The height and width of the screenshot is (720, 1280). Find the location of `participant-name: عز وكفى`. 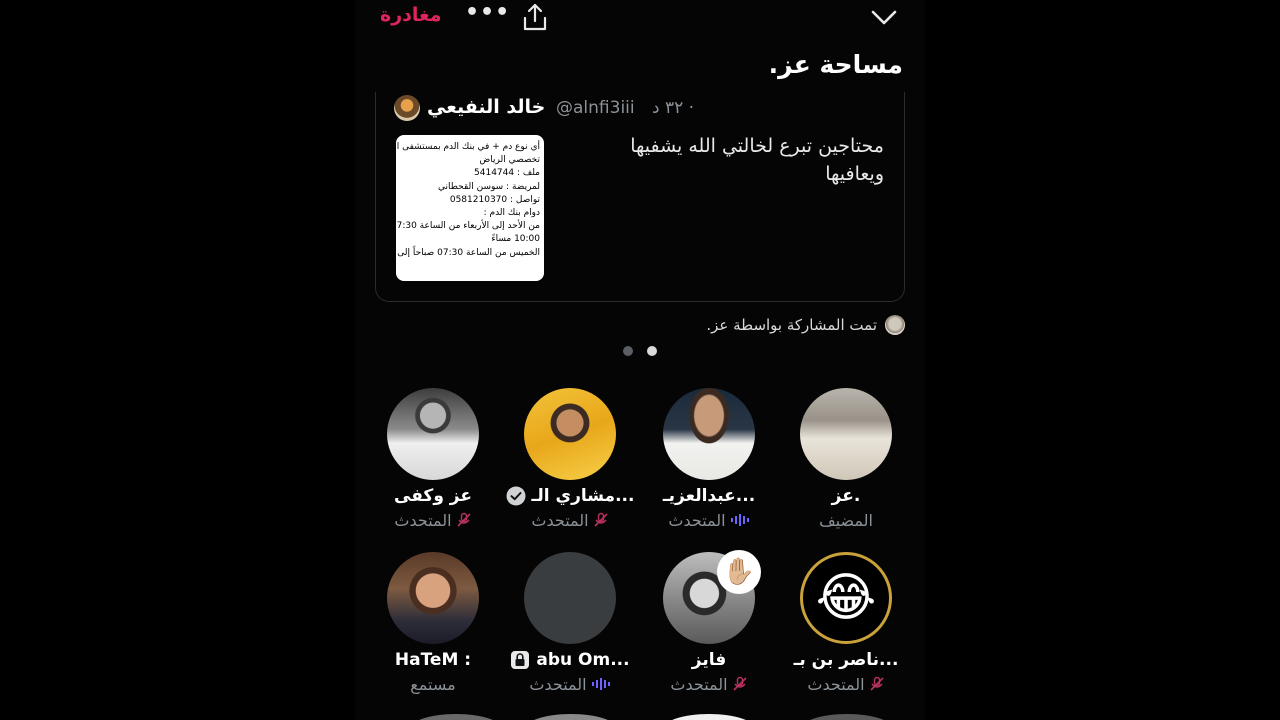

participant-name: عز وكفى is located at coordinates (433, 496).